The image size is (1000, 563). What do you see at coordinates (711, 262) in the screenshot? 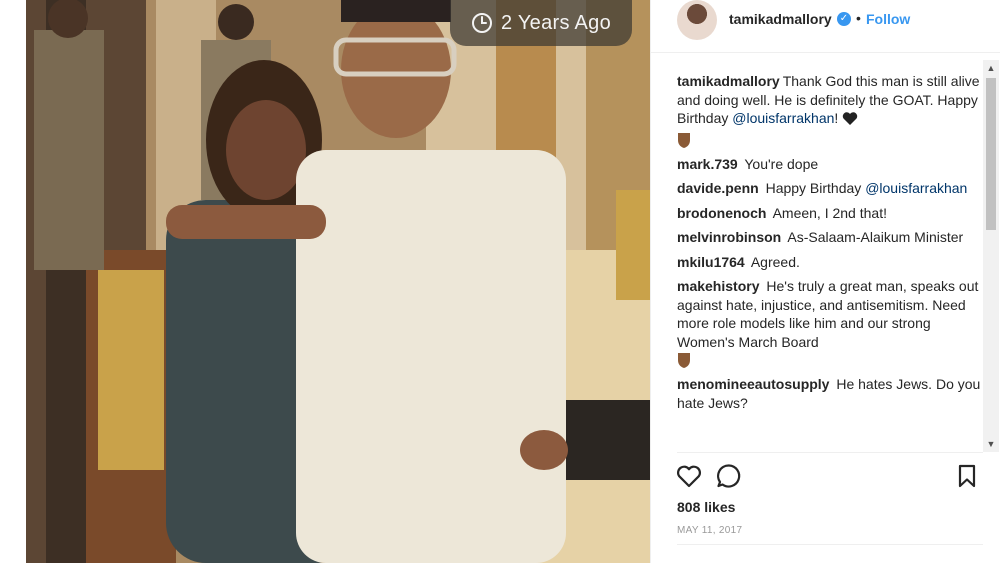
I see `comment-username: mkilu1764` at bounding box center [711, 262].